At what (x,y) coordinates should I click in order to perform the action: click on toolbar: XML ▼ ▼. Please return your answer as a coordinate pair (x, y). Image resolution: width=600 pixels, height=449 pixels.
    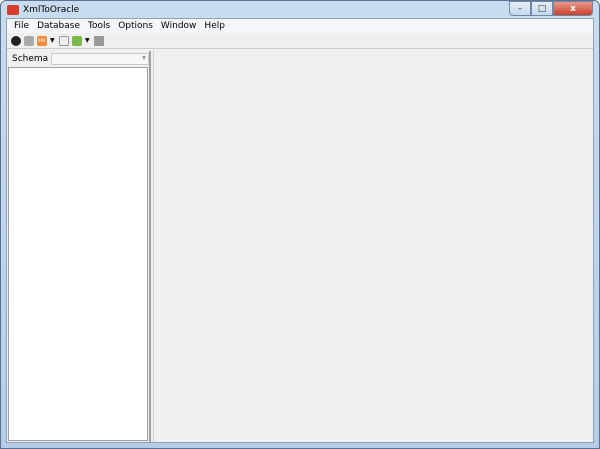
    Looking at the image, I should click on (300, 41).